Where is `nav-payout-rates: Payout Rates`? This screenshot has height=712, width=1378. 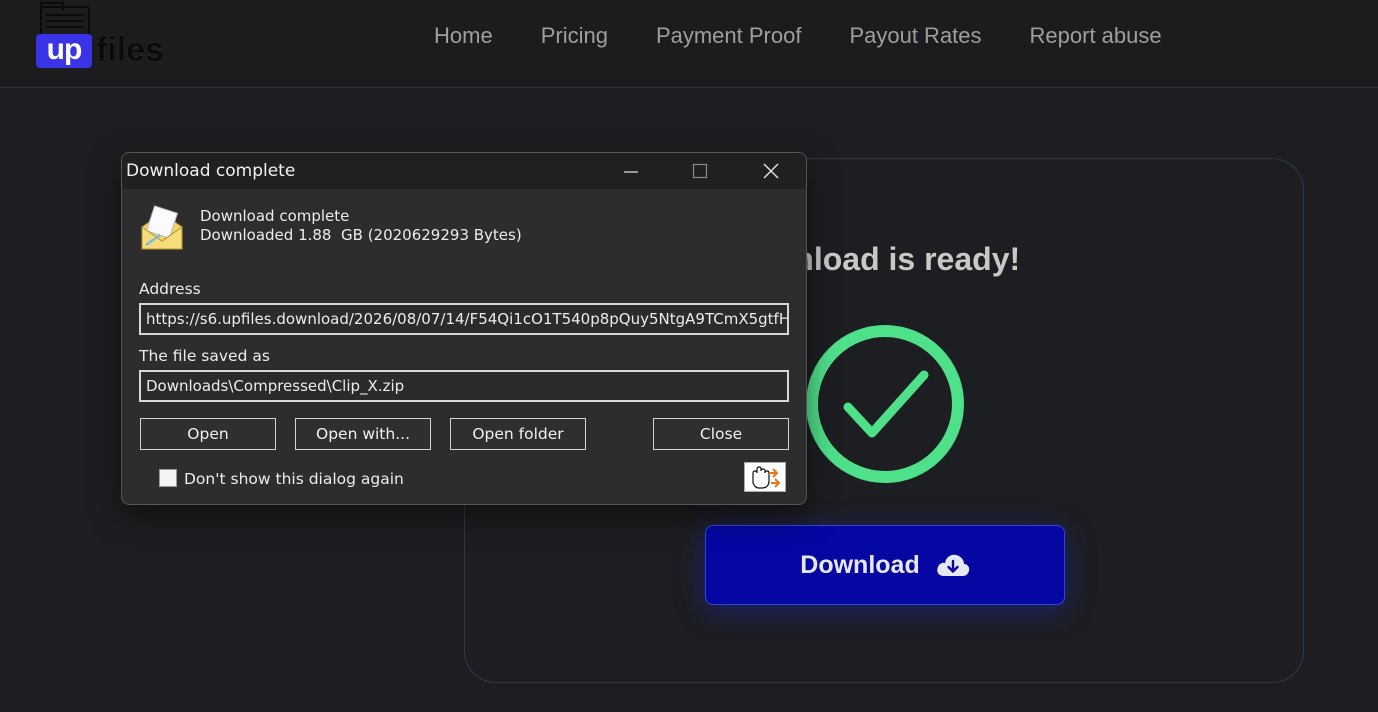
nav-payout-rates: Payout Rates is located at coordinates (915, 36).